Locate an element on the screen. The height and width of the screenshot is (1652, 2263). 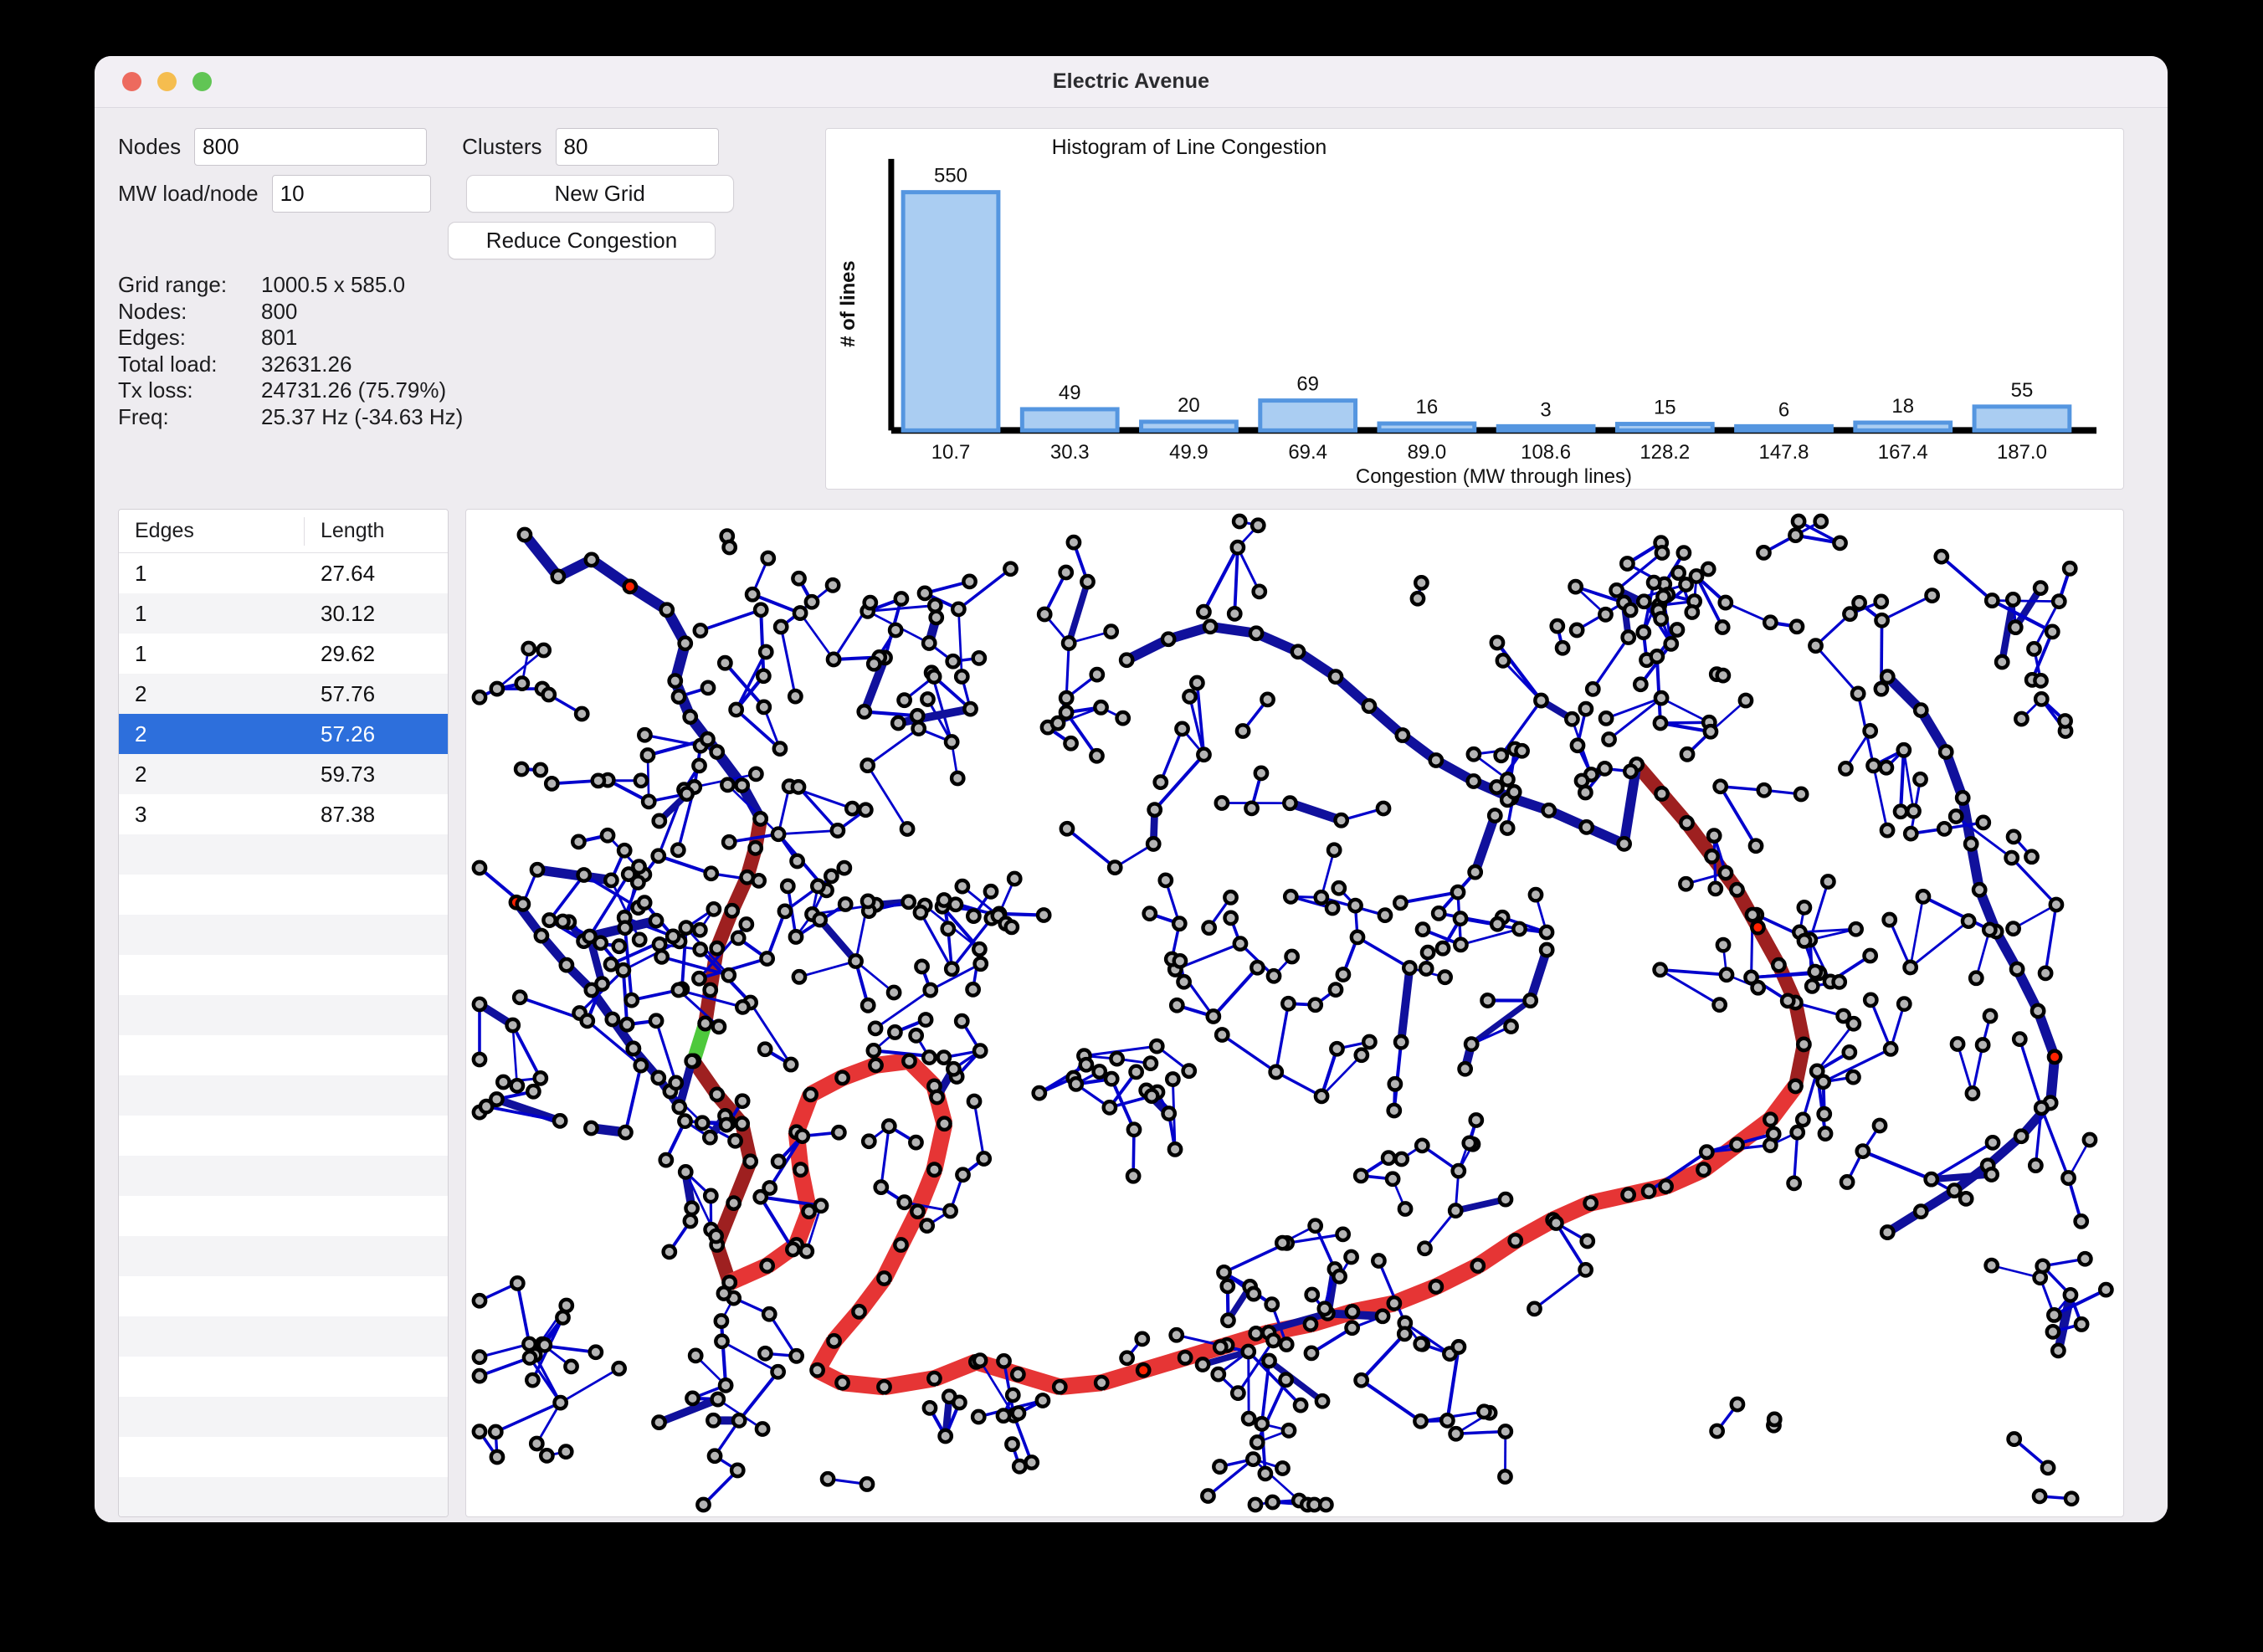
close-button is located at coordinates (131, 81).